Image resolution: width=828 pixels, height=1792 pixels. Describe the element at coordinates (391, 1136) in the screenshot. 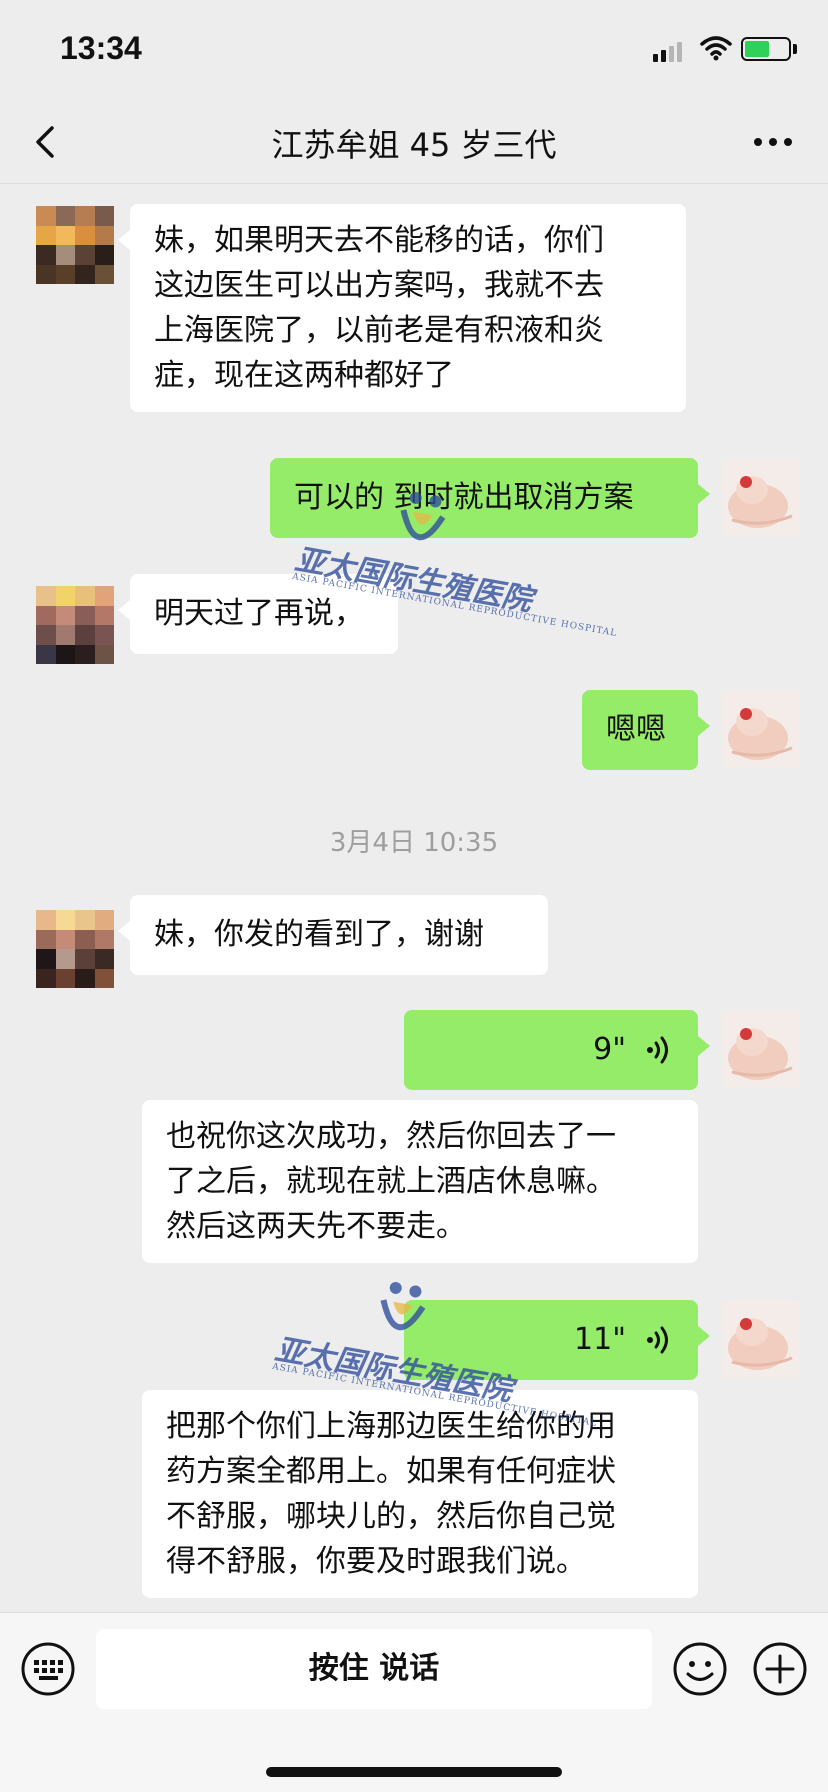

I see `transcript-line: 也祝你这次成功，然后你回去了一` at that location.